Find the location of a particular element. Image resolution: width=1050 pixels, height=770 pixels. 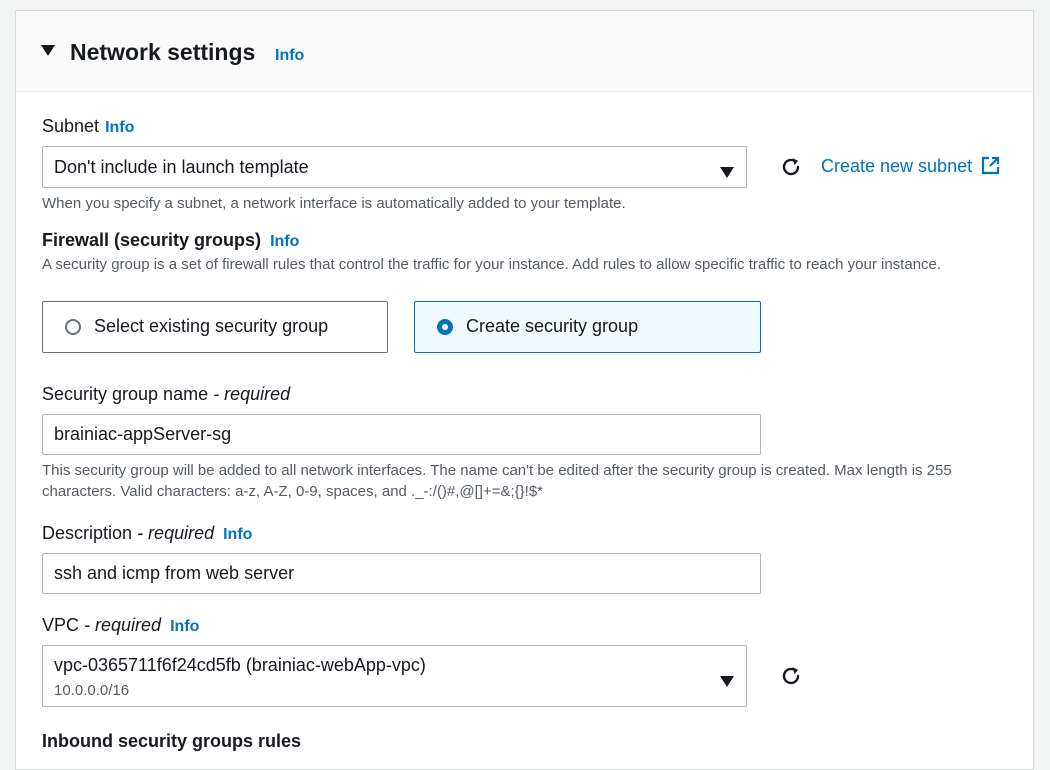

sg-name-label-row: Security group name - required is located at coordinates (166, 394).